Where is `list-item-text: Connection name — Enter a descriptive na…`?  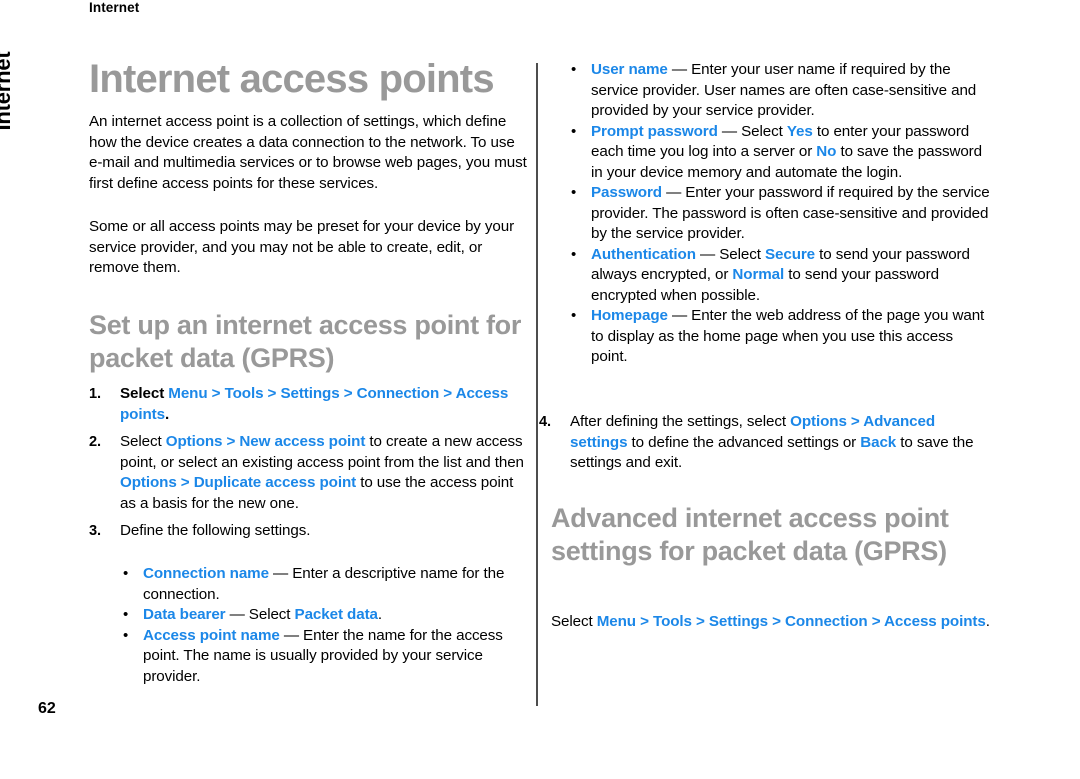 list-item-text: Connection name — Enter a descriptive na… is located at coordinates (324, 584).